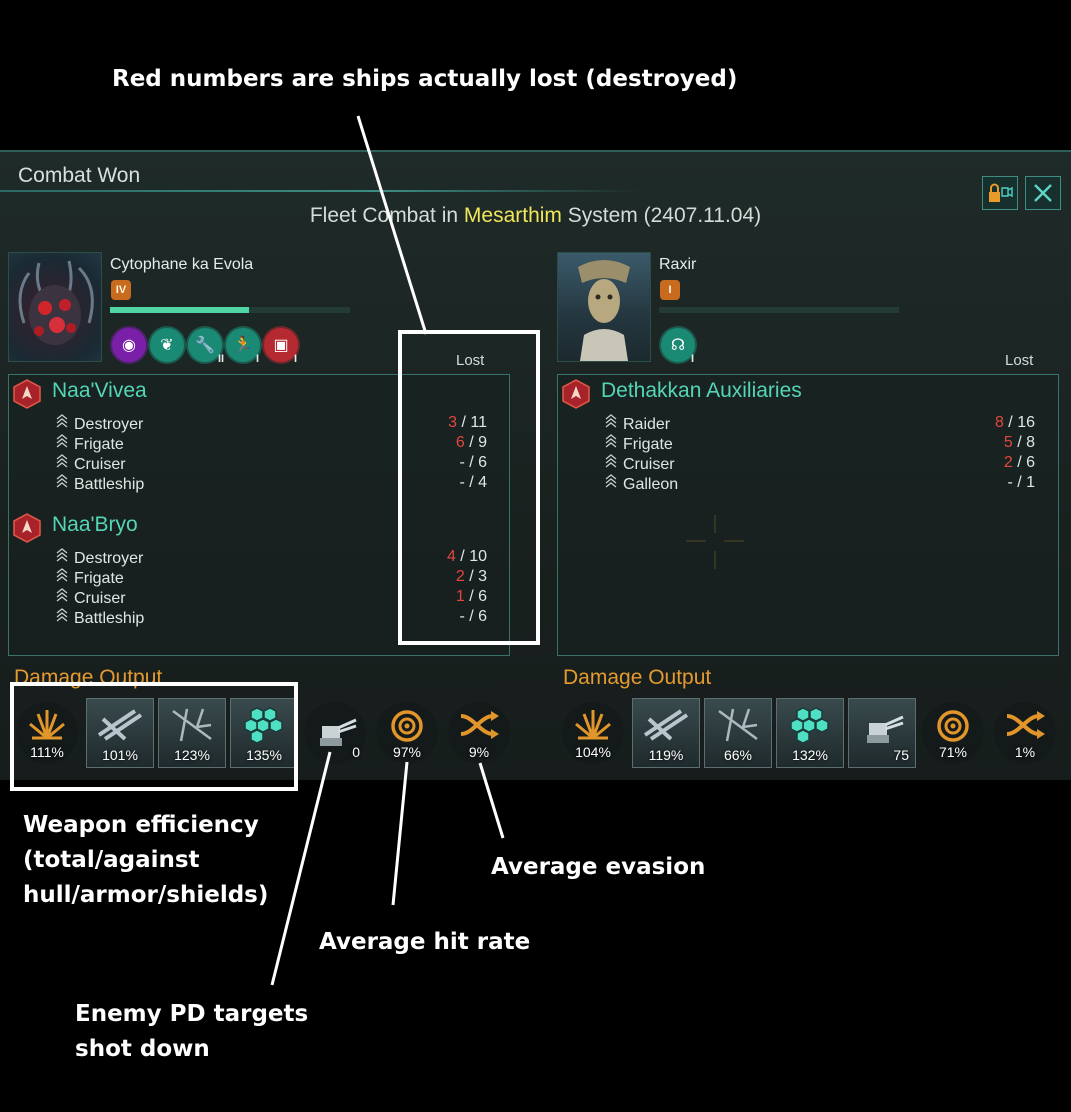  Describe the element at coordinates (1025, 733) in the screenshot. I see `evasion-arrows-stat: 1%` at that location.